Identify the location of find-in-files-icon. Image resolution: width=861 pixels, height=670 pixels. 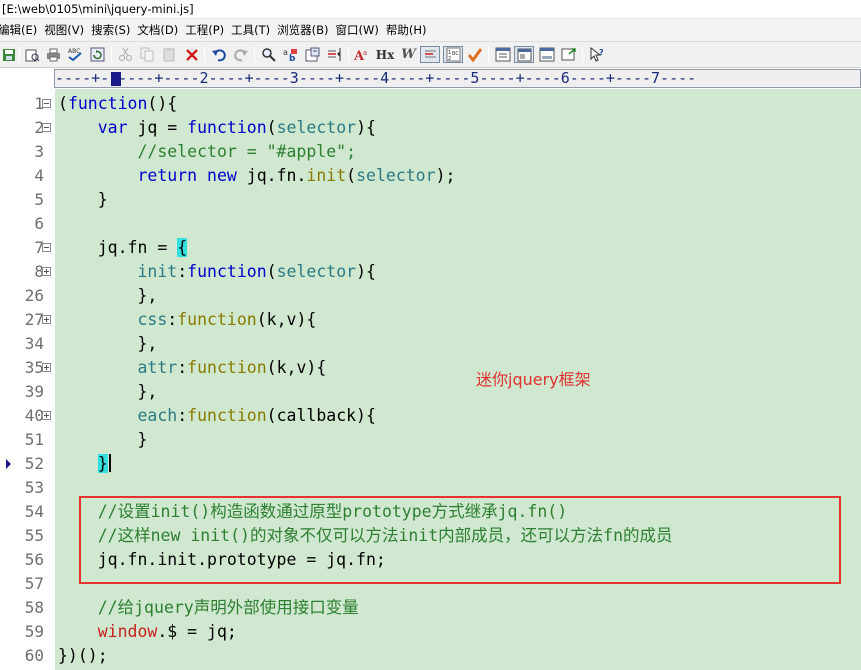
(312, 54).